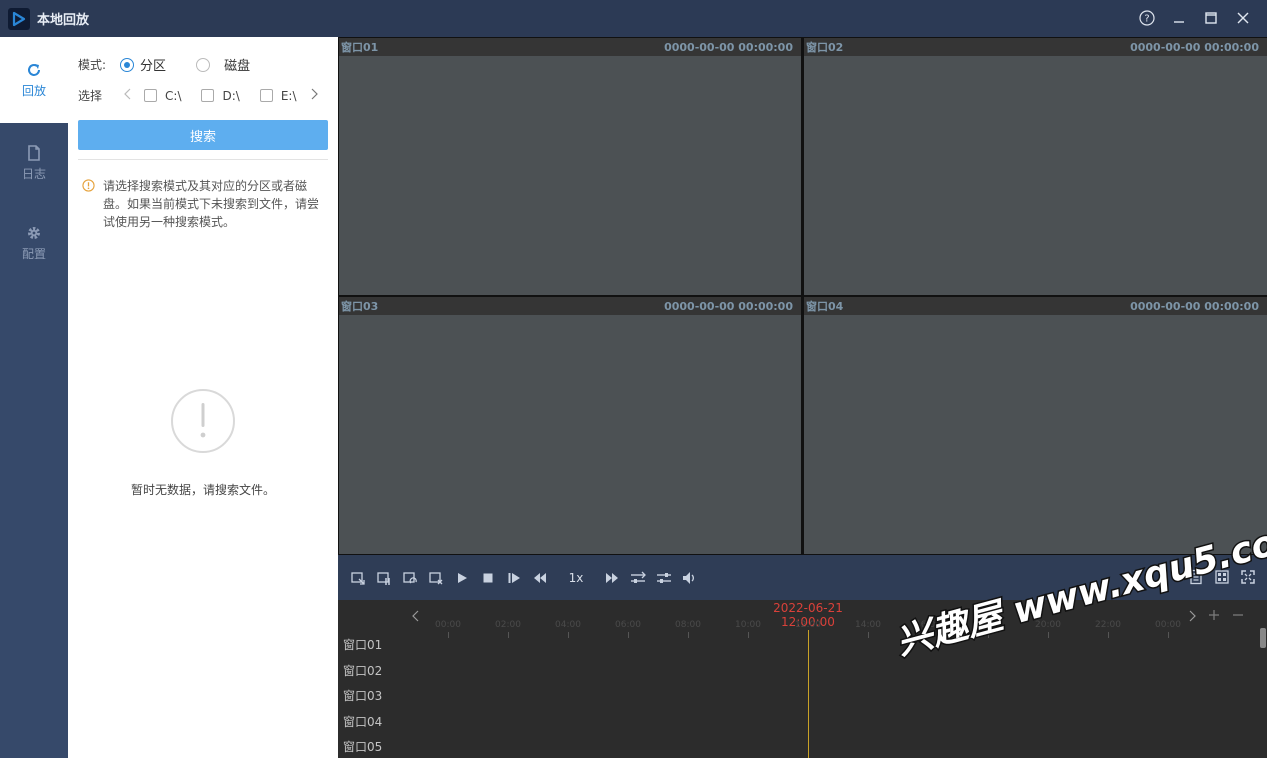  Describe the element at coordinates (825, 306) in the screenshot. I see `window-name: 窗口04` at that location.